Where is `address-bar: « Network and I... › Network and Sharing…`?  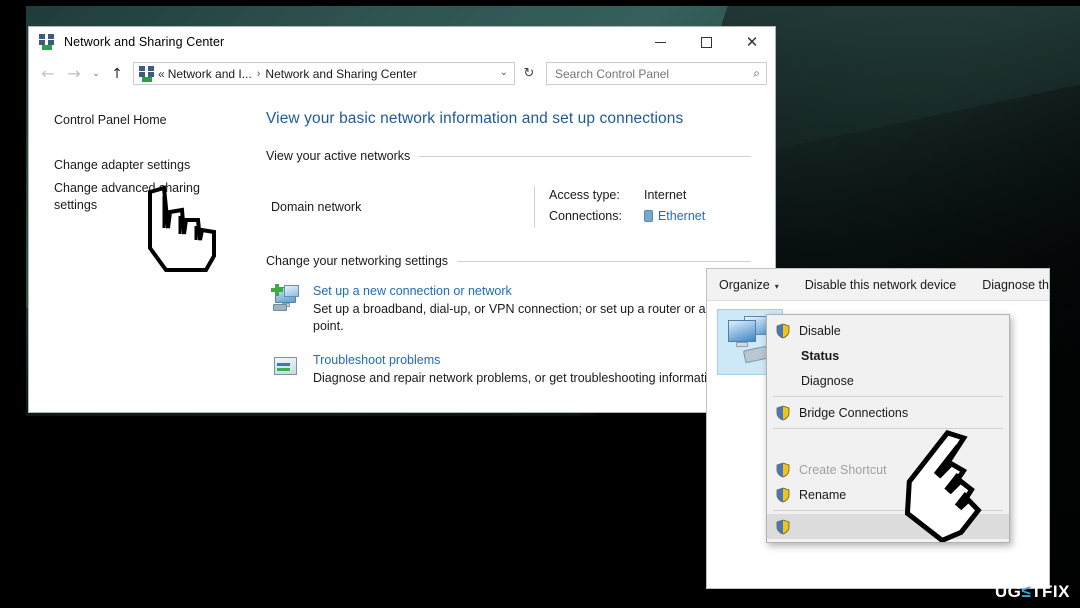
address-bar: « Network and I... › Network and Sharing… is located at coordinates (324, 73).